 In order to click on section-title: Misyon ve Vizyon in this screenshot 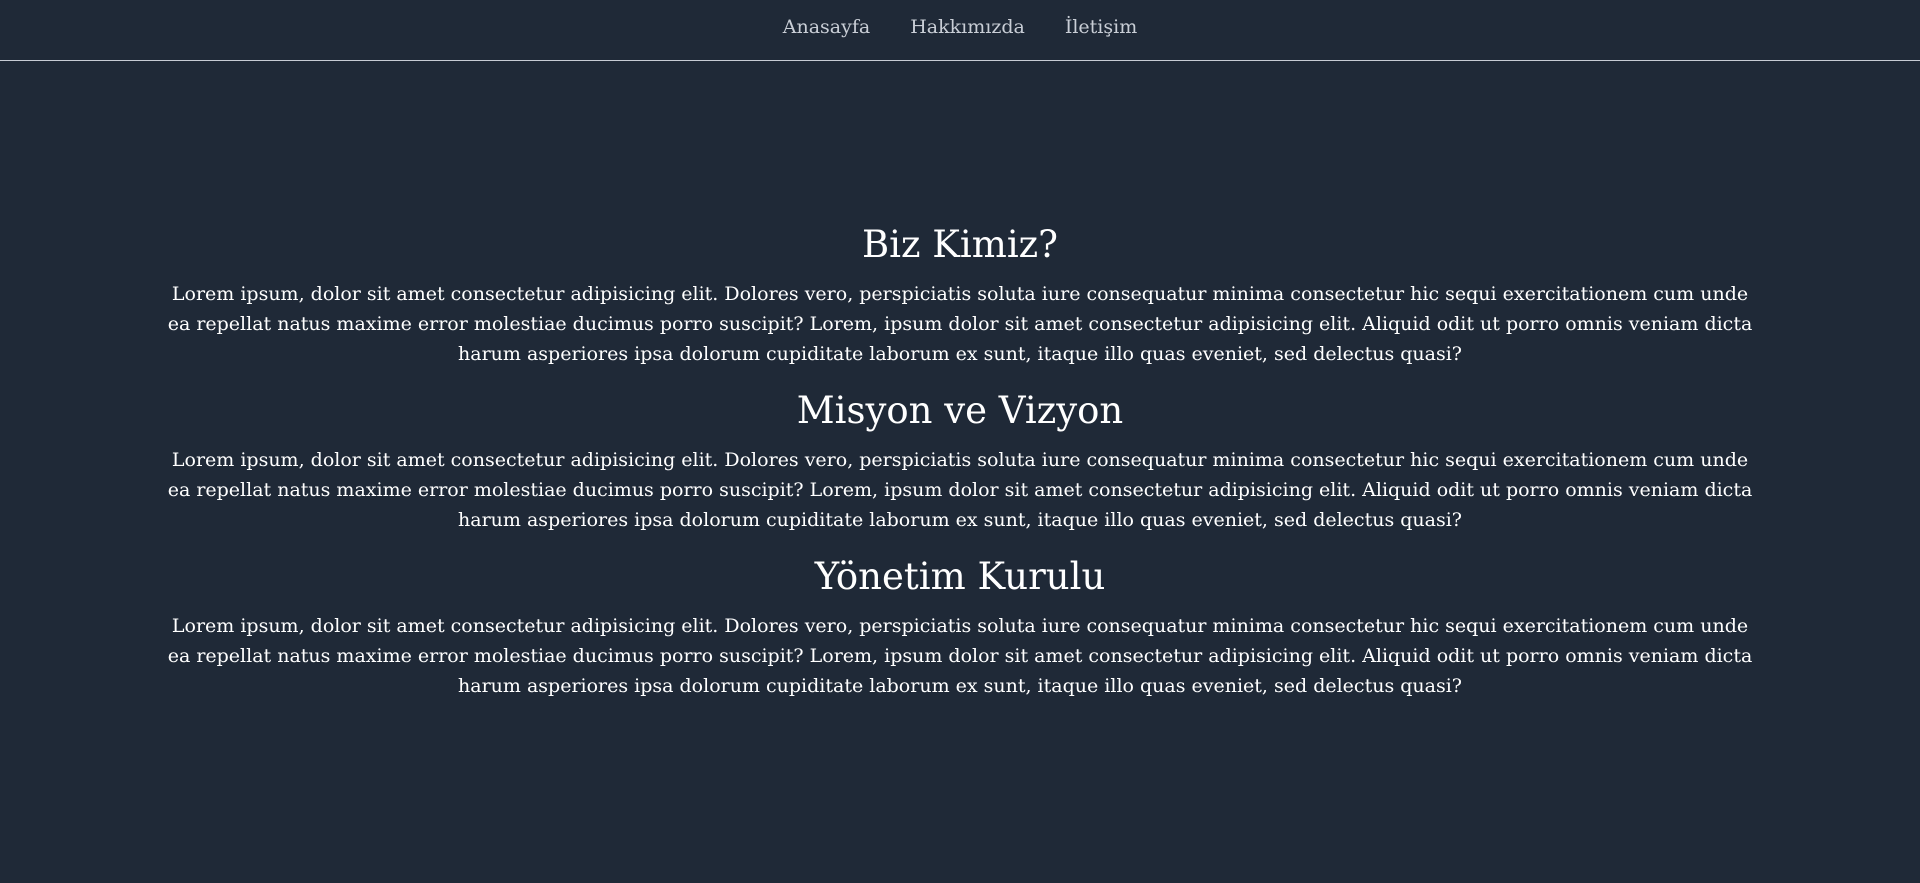, I will do `click(960, 410)`.